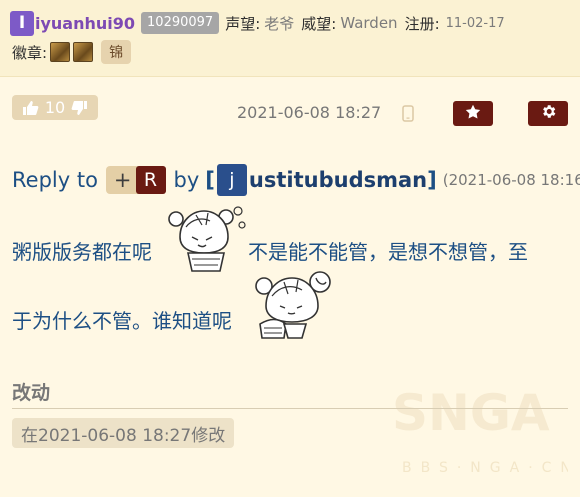 The height and width of the screenshot is (497, 580). Describe the element at coordinates (485, 468) in the screenshot. I see `svg-text: BBS·NGA·CN` at that location.